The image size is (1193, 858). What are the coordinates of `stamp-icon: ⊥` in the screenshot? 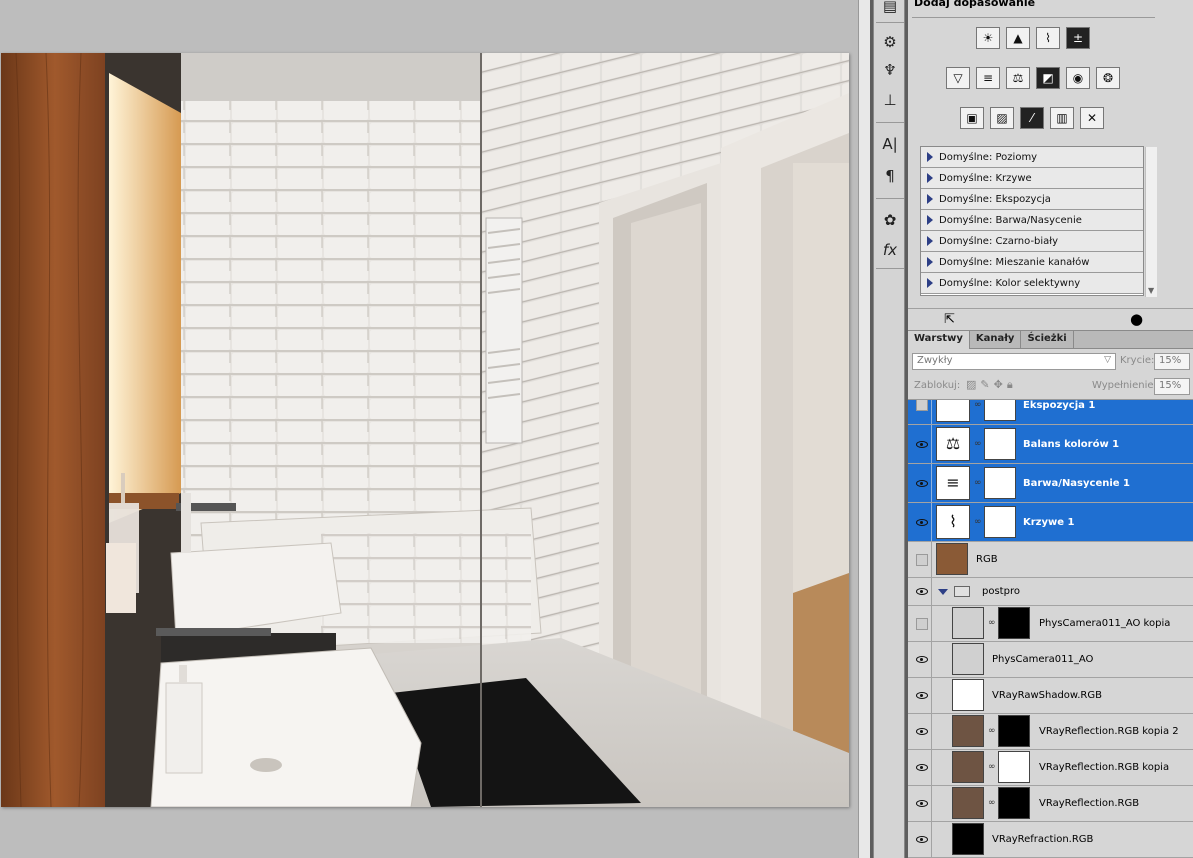 It's located at (890, 100).